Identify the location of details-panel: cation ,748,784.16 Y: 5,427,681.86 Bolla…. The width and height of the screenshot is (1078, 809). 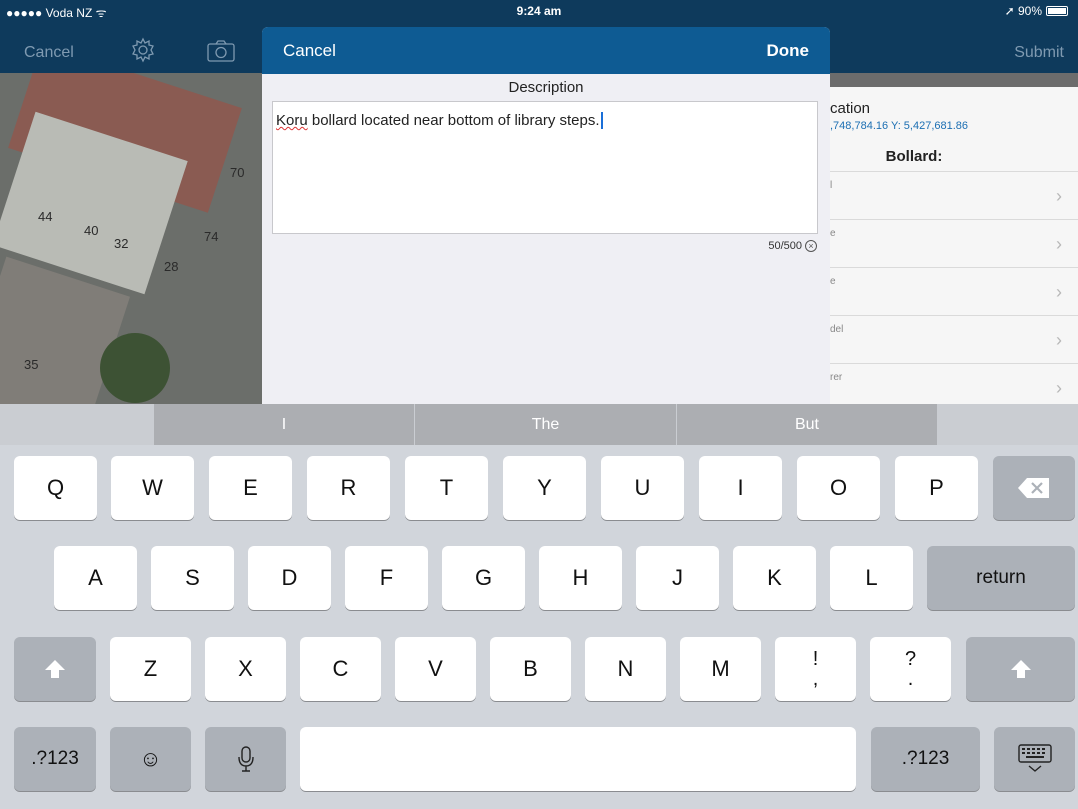
(953, 238).